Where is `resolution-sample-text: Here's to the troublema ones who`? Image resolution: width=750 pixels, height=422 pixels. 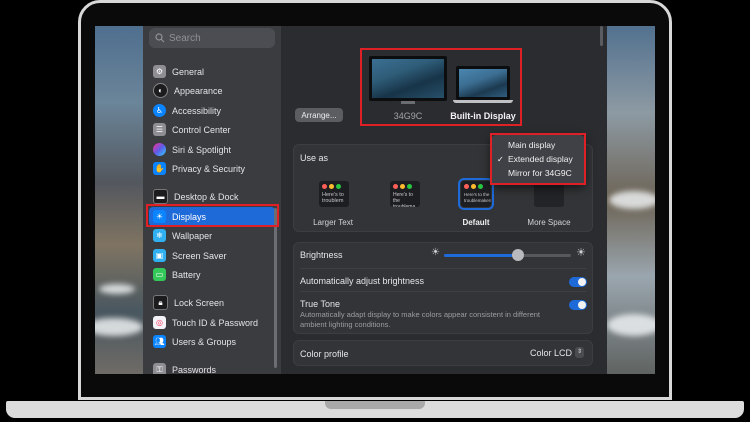
resolution-sample-text: Here's to the troublema ones who is located at coordinates (404, 199).